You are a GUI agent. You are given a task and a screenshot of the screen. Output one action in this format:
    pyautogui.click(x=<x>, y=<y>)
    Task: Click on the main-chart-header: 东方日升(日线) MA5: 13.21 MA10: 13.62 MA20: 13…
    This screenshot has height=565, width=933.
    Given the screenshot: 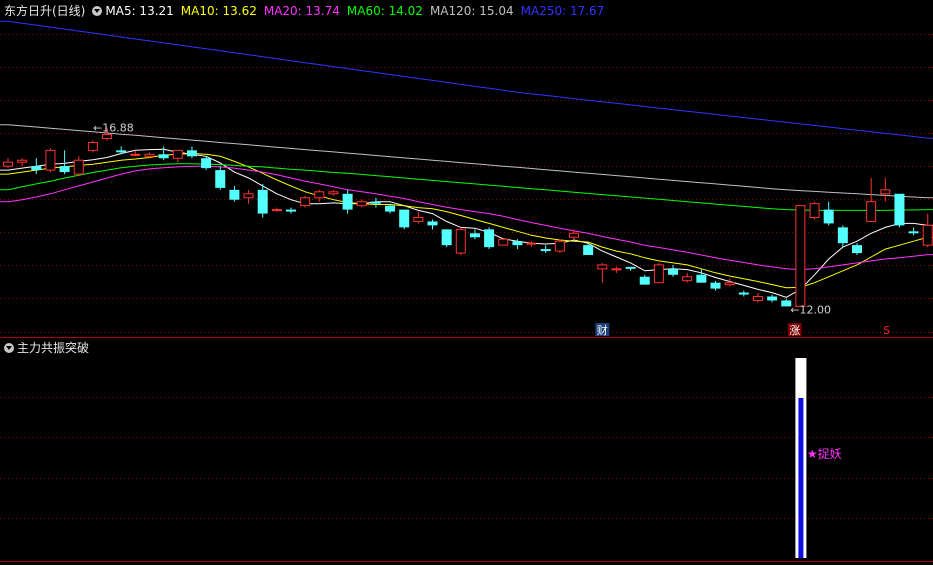 What is the action you would take?
    pyautogui.click(x=307, y=11)
    